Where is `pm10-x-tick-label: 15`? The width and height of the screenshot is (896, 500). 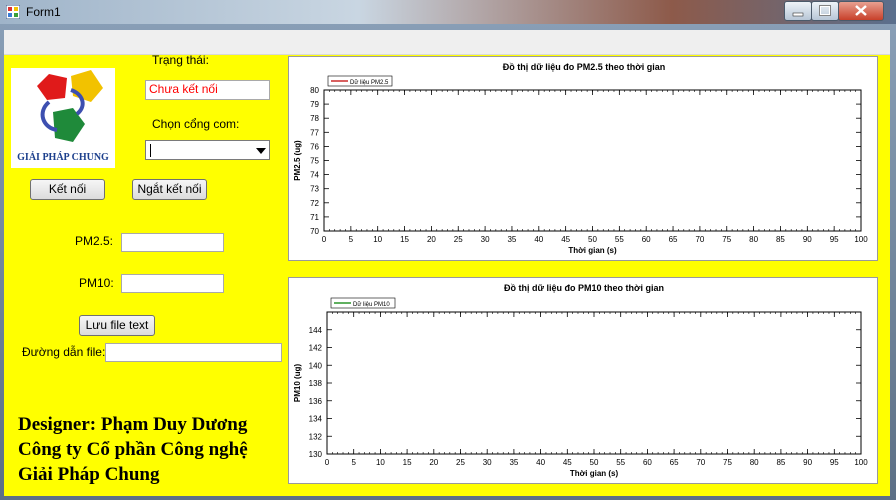
pm10-x-tick-label: 15 is located at coordinates (407, 462).